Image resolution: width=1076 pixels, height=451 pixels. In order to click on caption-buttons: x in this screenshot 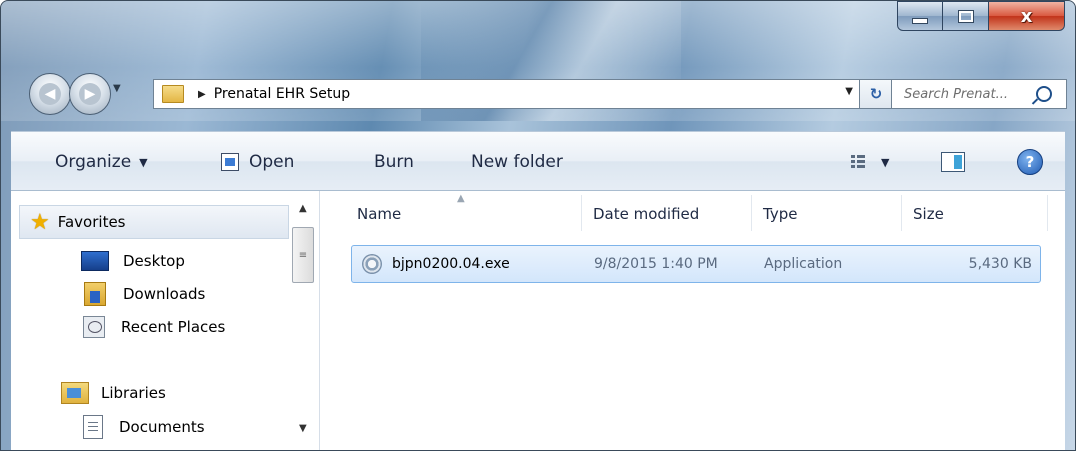, I will do `click(981, 19)`.